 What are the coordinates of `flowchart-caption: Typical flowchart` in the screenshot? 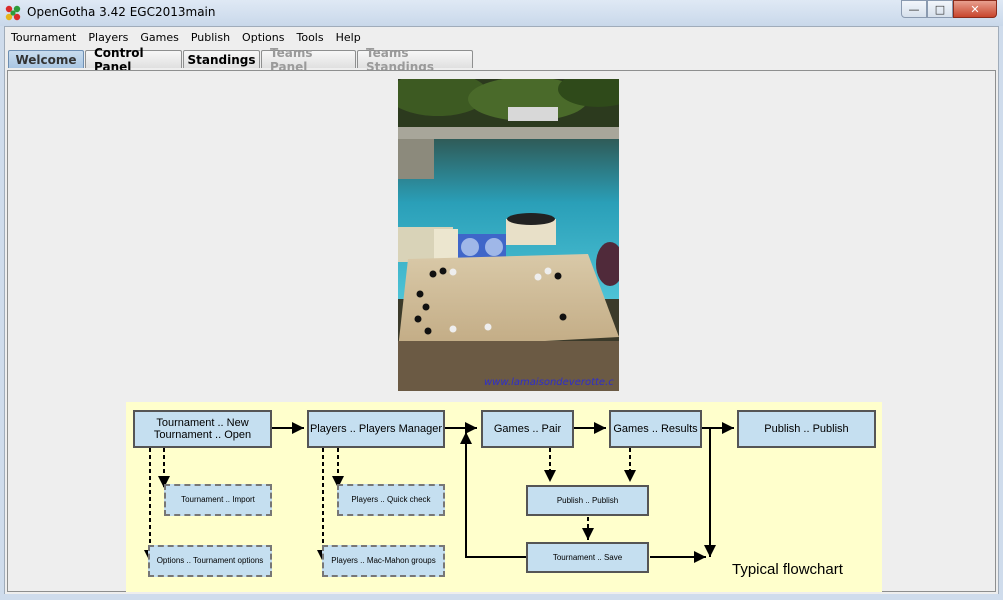 It's located at (787, 569).